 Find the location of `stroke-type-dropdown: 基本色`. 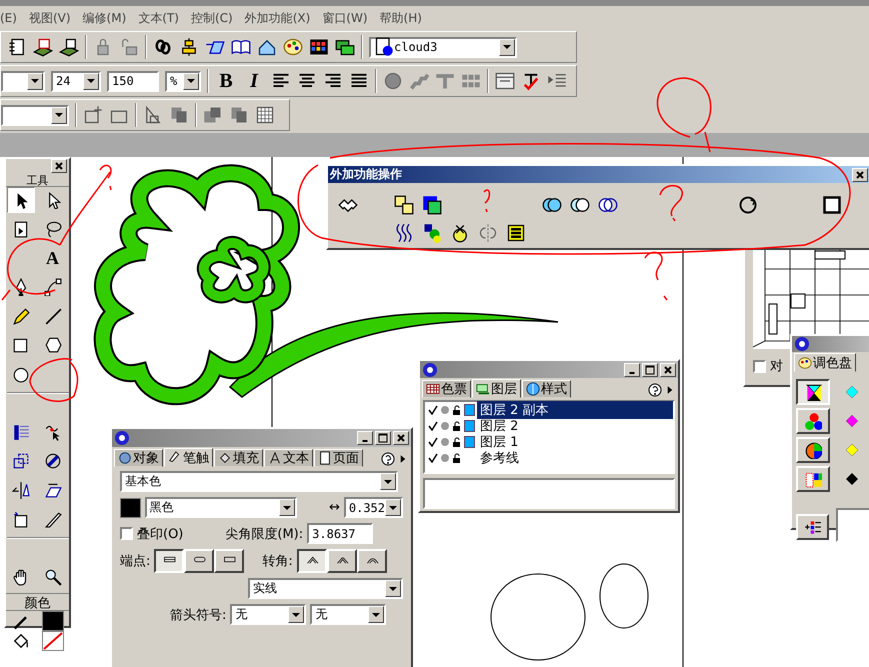

stroke-type-dropdown: 基本色 is located at coordinates (259, 481).